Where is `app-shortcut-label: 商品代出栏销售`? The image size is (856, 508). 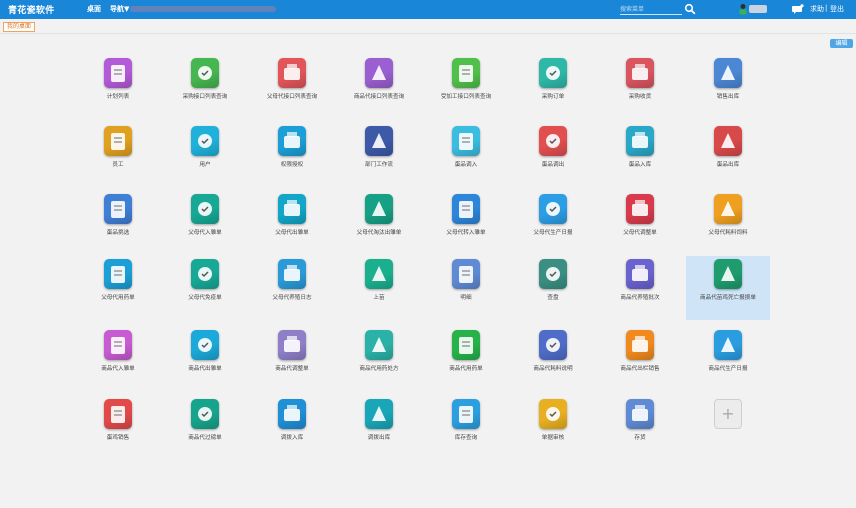 app-shortcut-label: 商品代出栏销售 is located at coordinates (640, 369).